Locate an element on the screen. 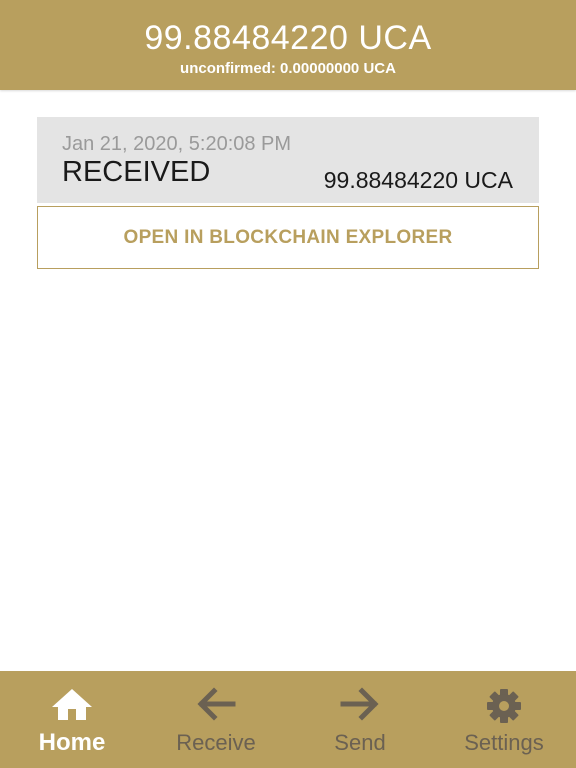 This screenshot has height=768, width=576. arrow-right-icon is located at coordinates (360, 706).